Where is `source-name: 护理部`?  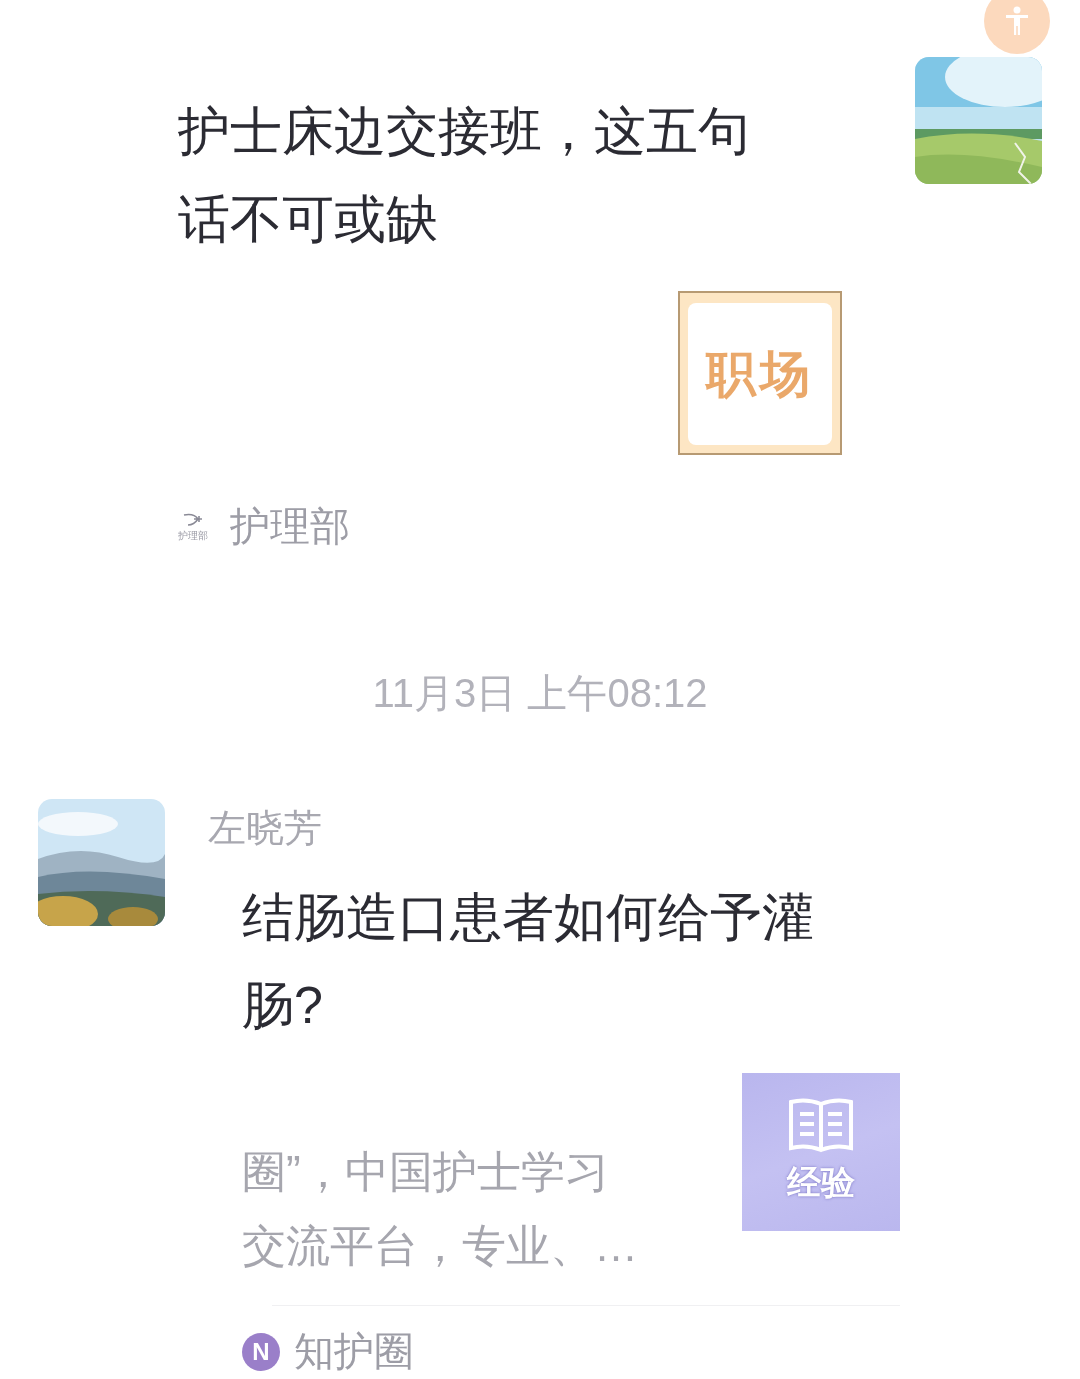
source-name: 护理部 is located at coordinates (290, 526).